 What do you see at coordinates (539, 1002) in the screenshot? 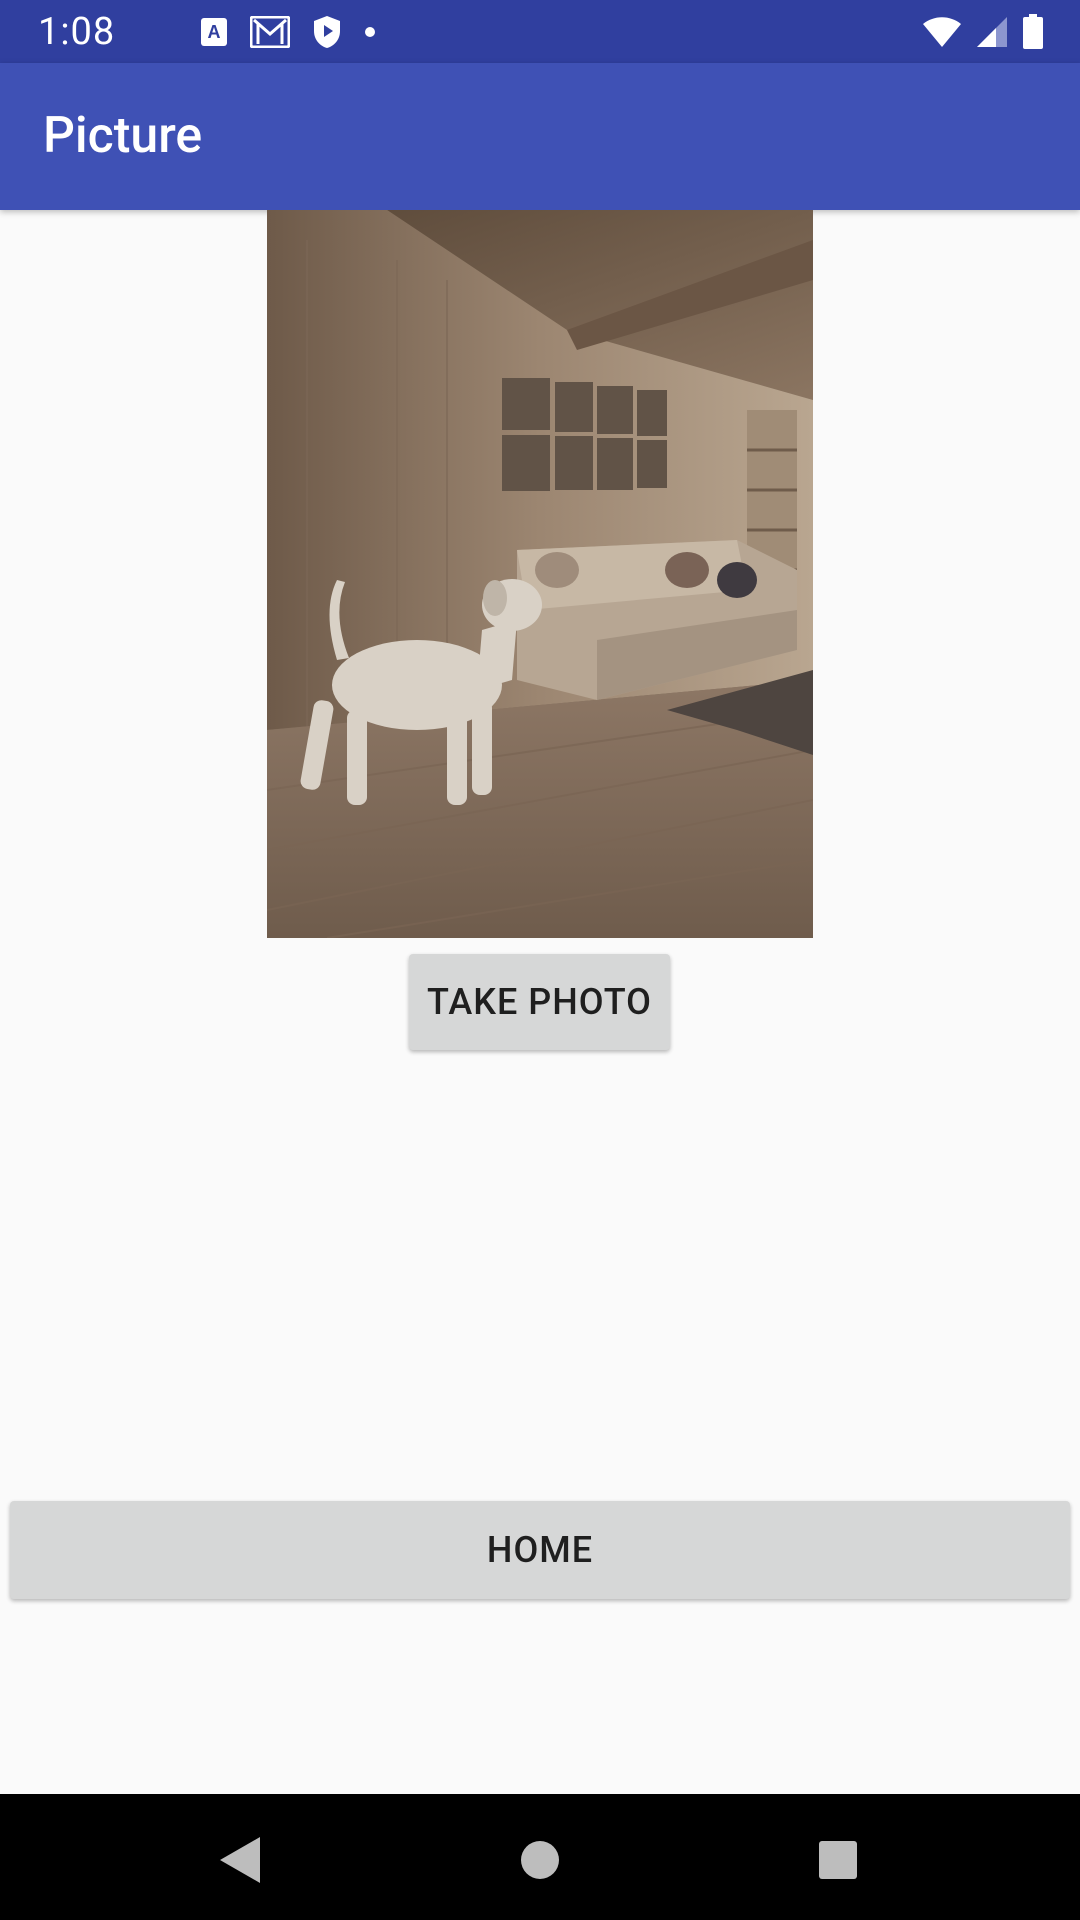
I see `take-photo-button: TAKE PHOTO` at bounding box center [539, 1002].